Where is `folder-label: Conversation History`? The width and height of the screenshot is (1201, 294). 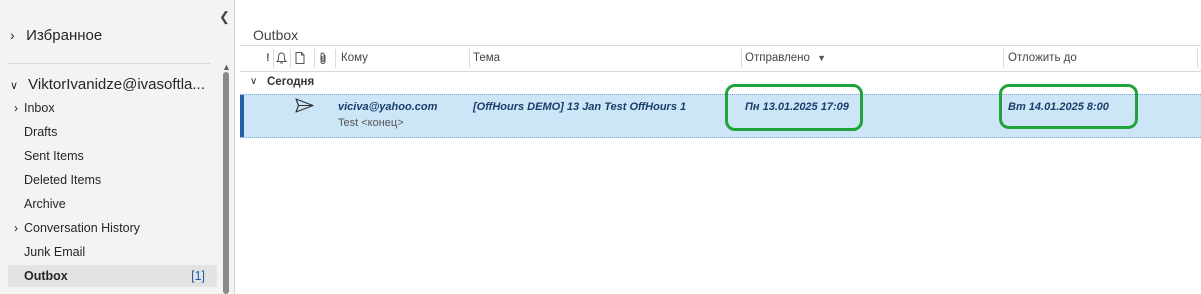
folder-label: Conversation History is located at coordinates (82, 228).